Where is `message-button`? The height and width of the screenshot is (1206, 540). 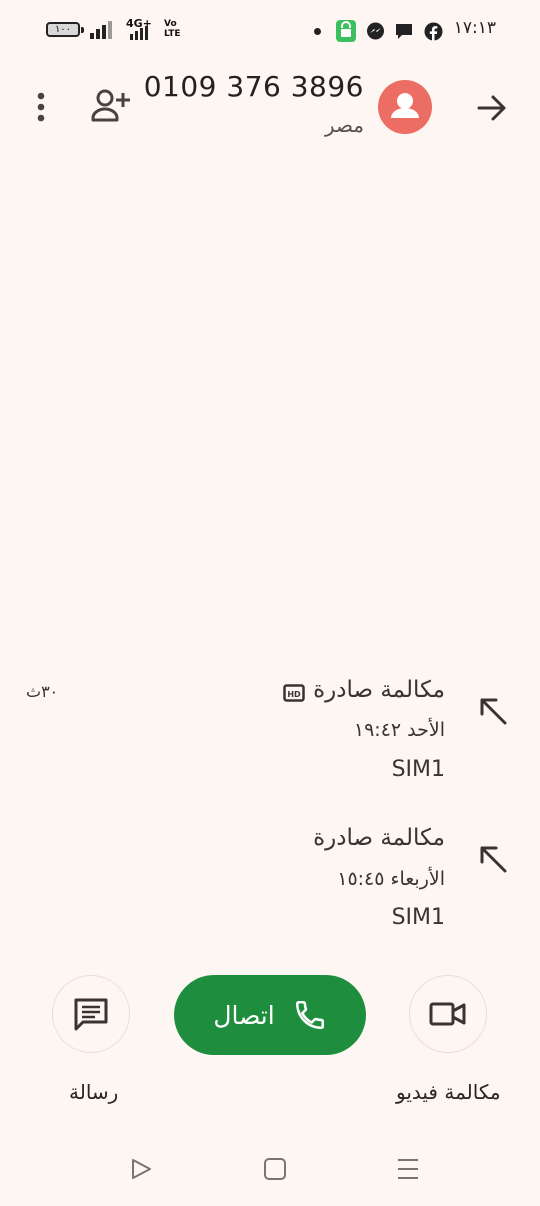
message-button is located at coordinates (91, 1014).